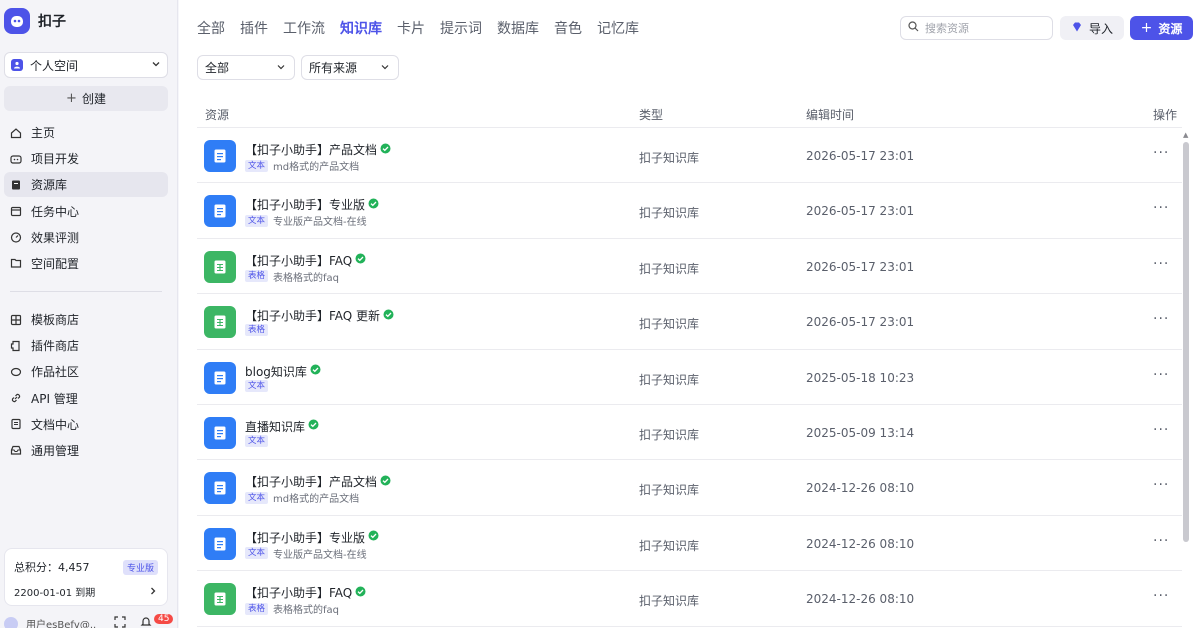 The height and width of the screenshot is (628, 1200). I want to click on diamond-icon, so click(1077, 28).